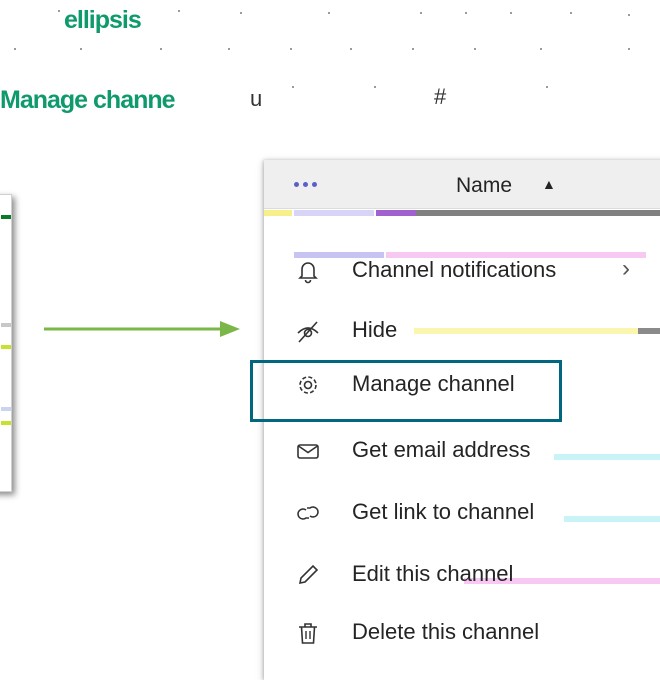 The width and height of the screenshot is (660, 680). I want to click on left-window-fragment, so click(6, 343).